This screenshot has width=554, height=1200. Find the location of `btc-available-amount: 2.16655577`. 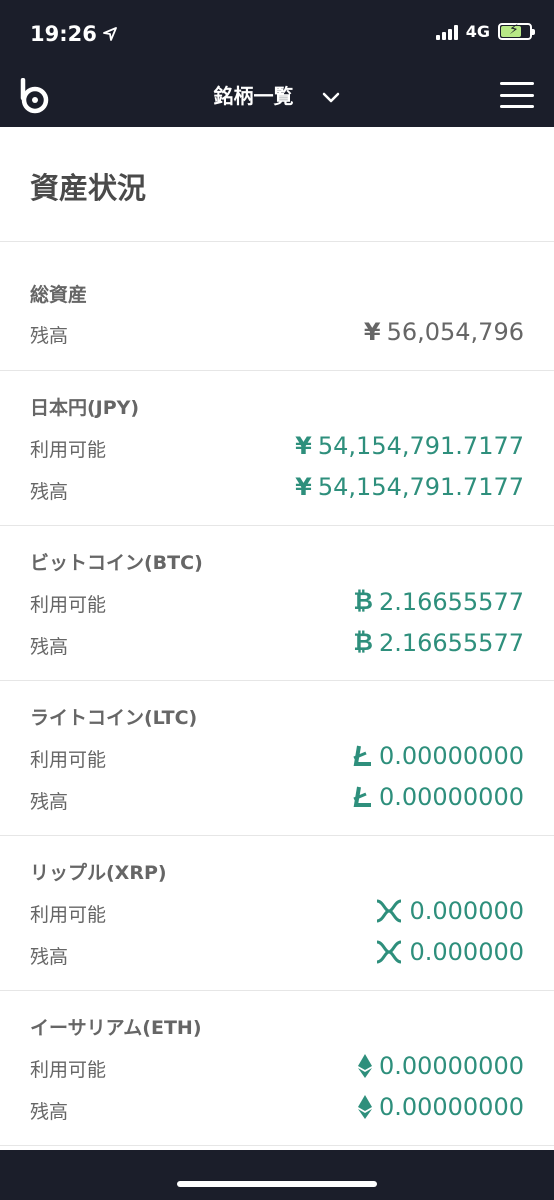

btc-available-amount: 2.16655577 is located at coordinates (451, 601).